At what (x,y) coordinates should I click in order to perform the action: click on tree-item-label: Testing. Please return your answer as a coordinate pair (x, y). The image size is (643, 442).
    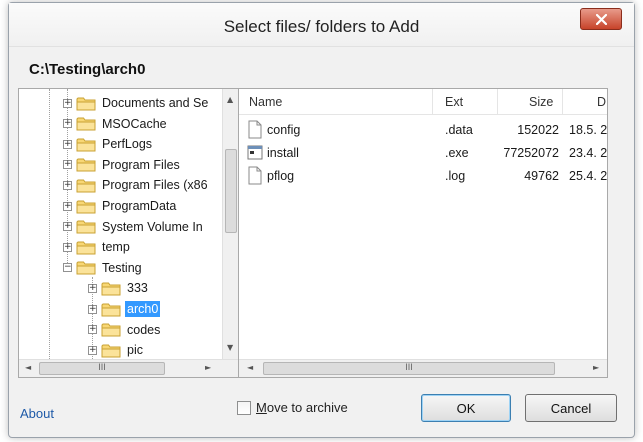
    Looking at the image, I should click on (122, 267).